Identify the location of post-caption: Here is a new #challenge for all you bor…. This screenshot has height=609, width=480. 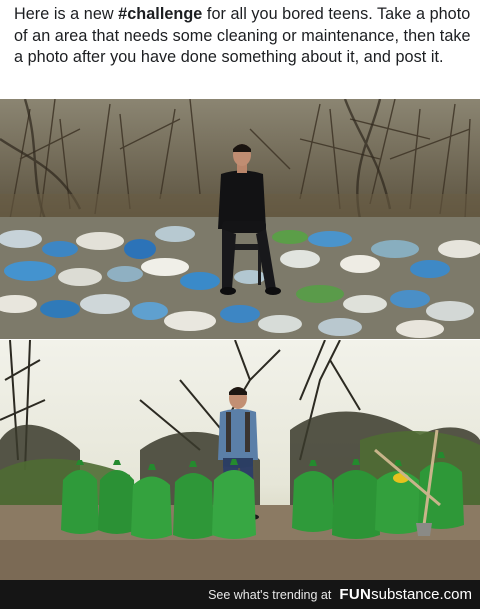
(243, 36).